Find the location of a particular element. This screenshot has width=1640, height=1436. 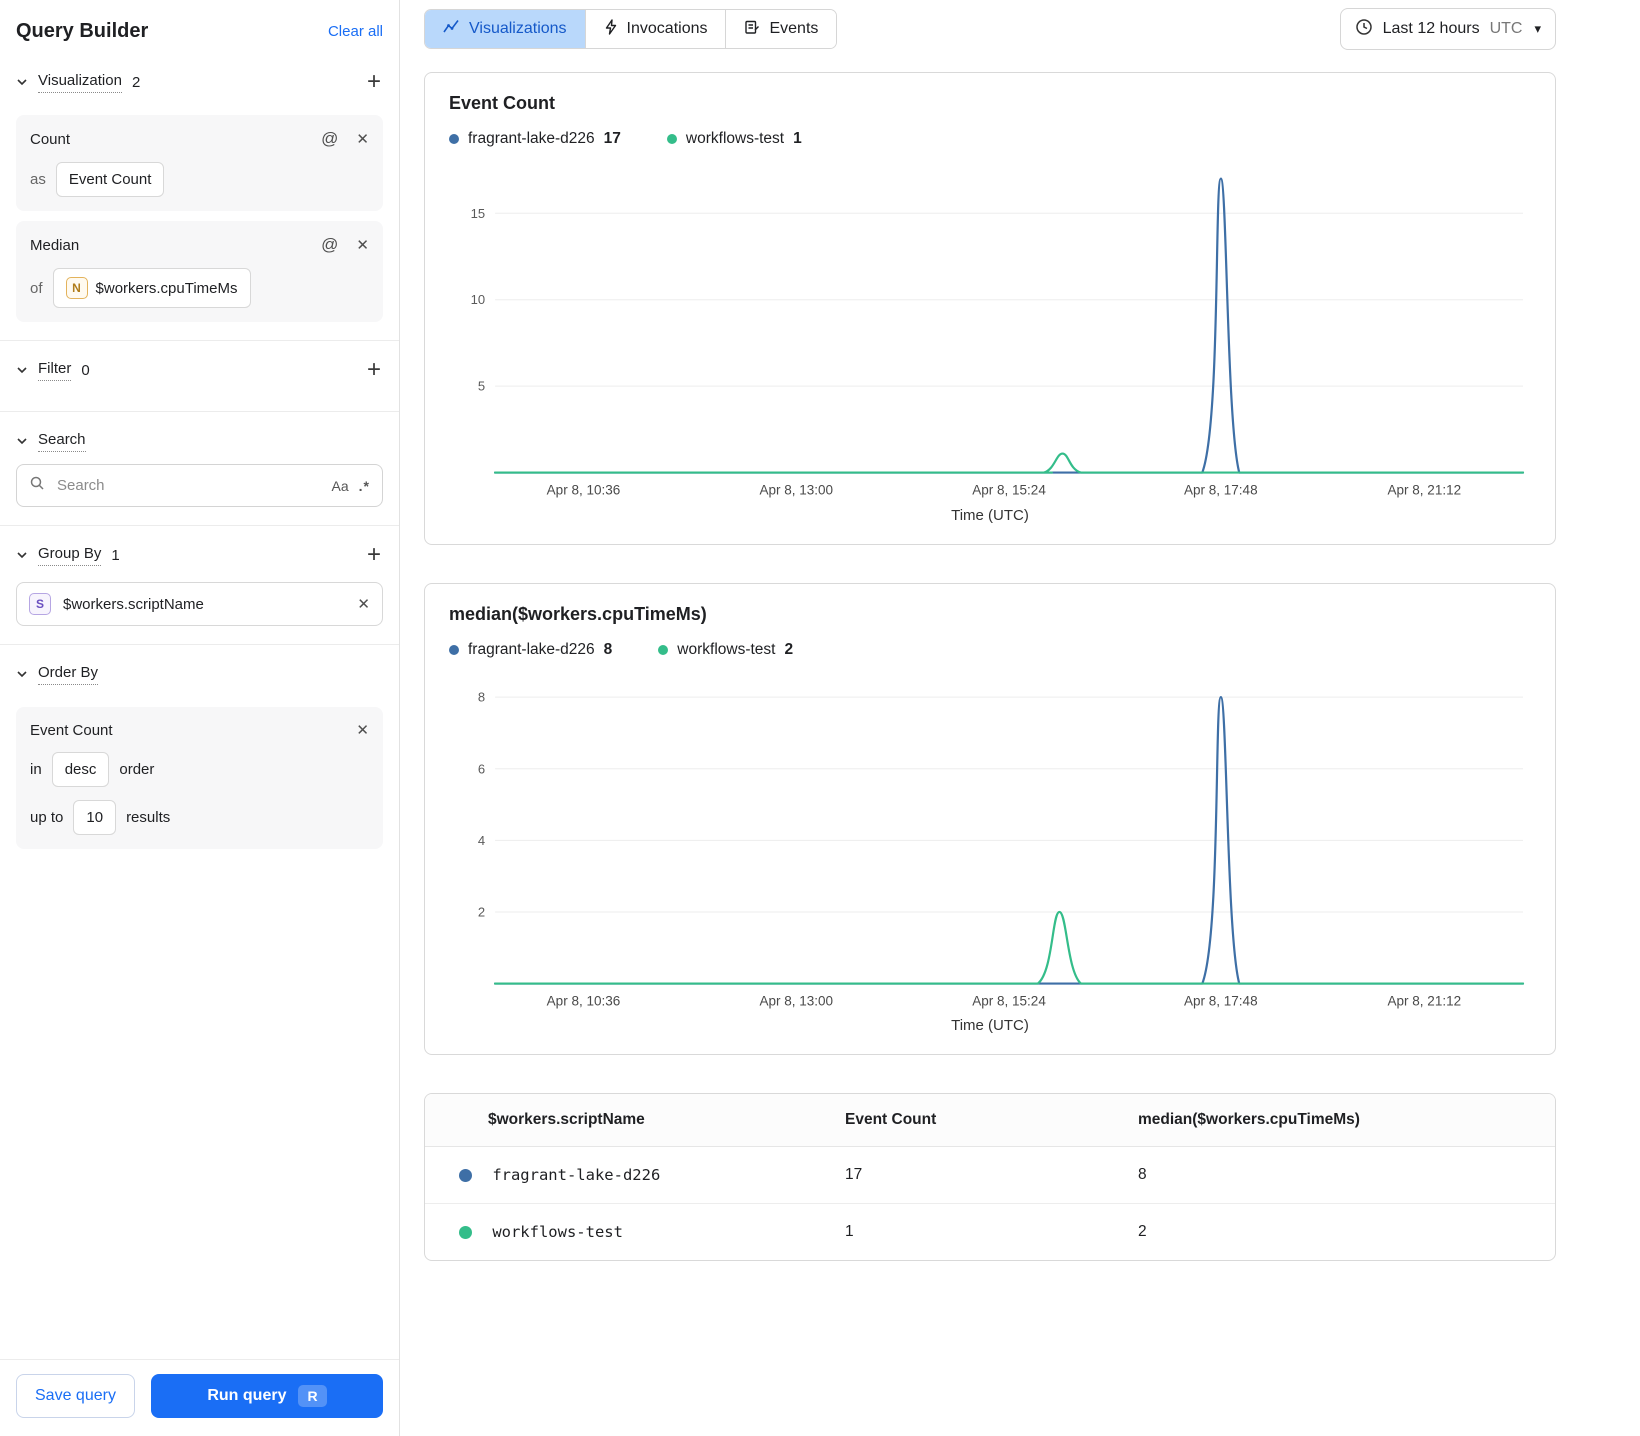

time-range-dropdown: Last 12 hours UTC ▾ is located at coordinates (1447, 29).